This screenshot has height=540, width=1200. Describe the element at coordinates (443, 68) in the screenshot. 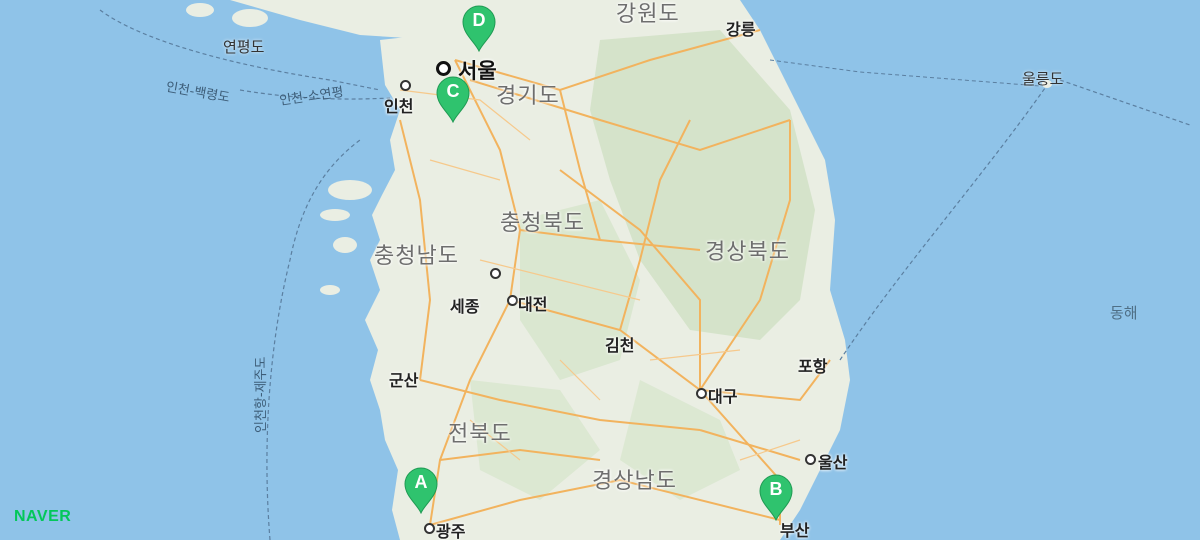

I see `seoul-dot` at that location.